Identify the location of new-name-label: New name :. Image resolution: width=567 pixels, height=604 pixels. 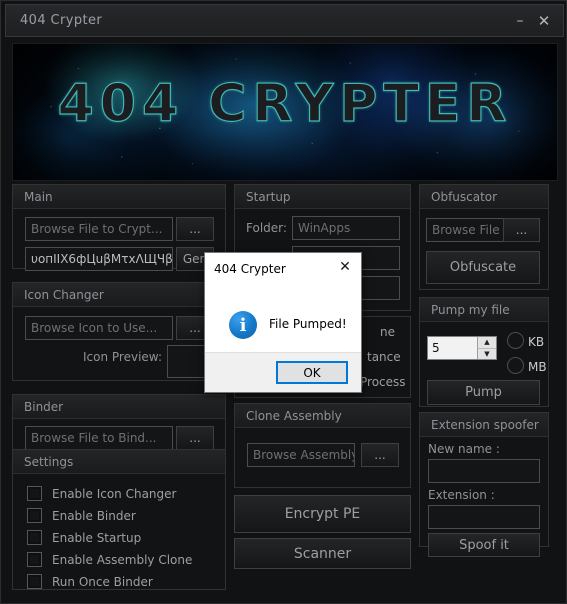
(464, 449).